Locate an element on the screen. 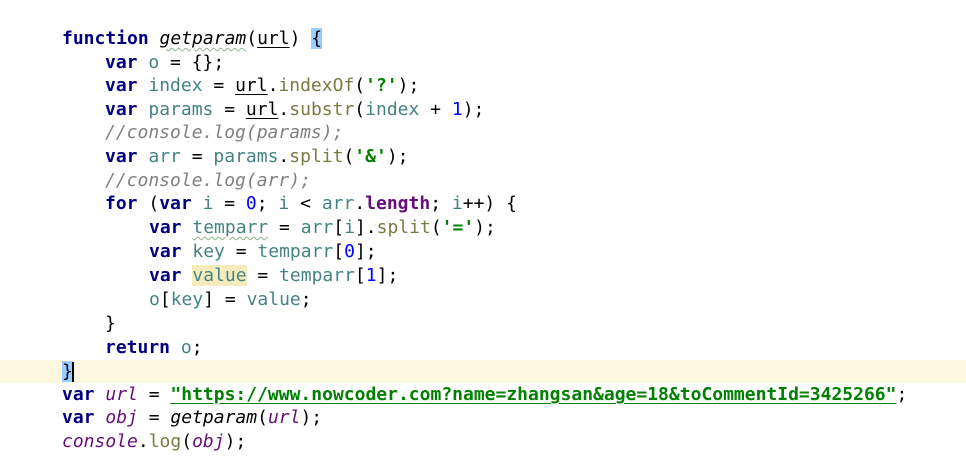 Image resolution: width=966 pixels, height=469 pixels. code-token: length is located at coordinates (398, 203).